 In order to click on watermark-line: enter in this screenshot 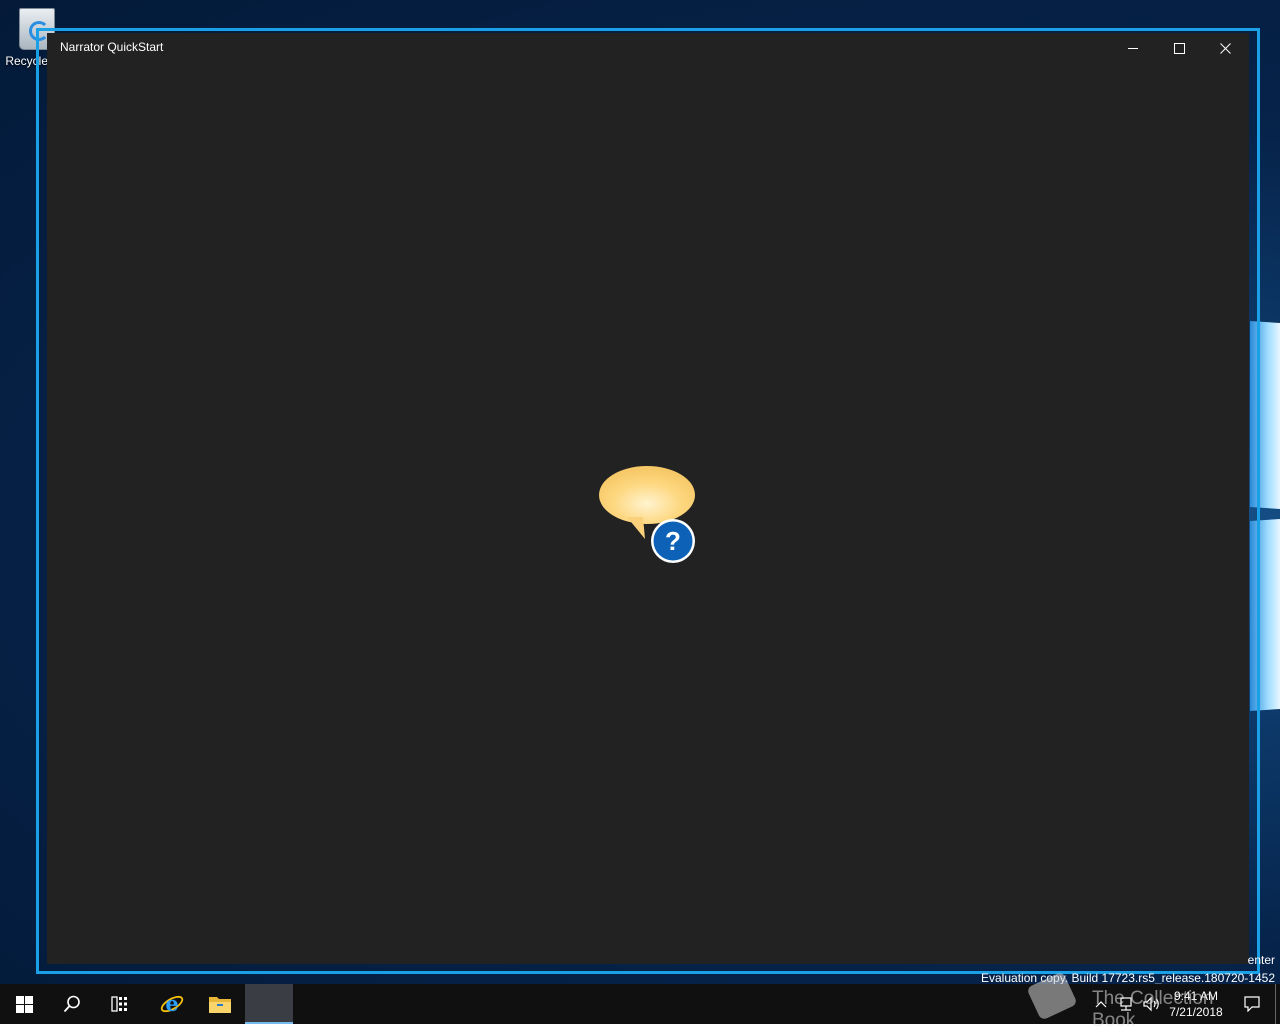, I will do `click(1261, 960)`.